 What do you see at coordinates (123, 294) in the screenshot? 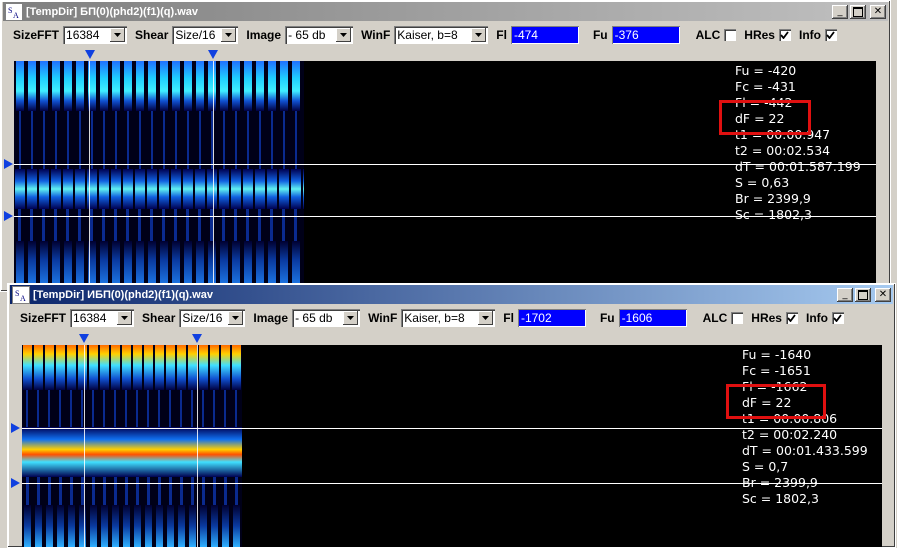
I see `window-title: [TempDir] ИБП(0)(phd2)(f1)(q).wav` at bounding box center [123, 294].